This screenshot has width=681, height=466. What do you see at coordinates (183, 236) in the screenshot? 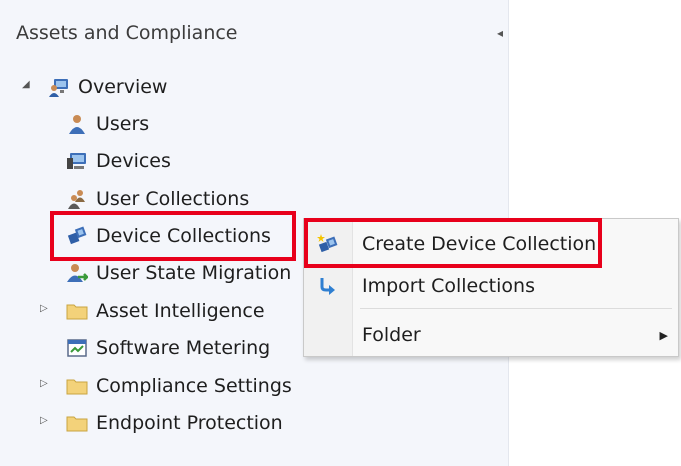
I see `tree-item-label: Device Collections` at bounding box center [183, 236].